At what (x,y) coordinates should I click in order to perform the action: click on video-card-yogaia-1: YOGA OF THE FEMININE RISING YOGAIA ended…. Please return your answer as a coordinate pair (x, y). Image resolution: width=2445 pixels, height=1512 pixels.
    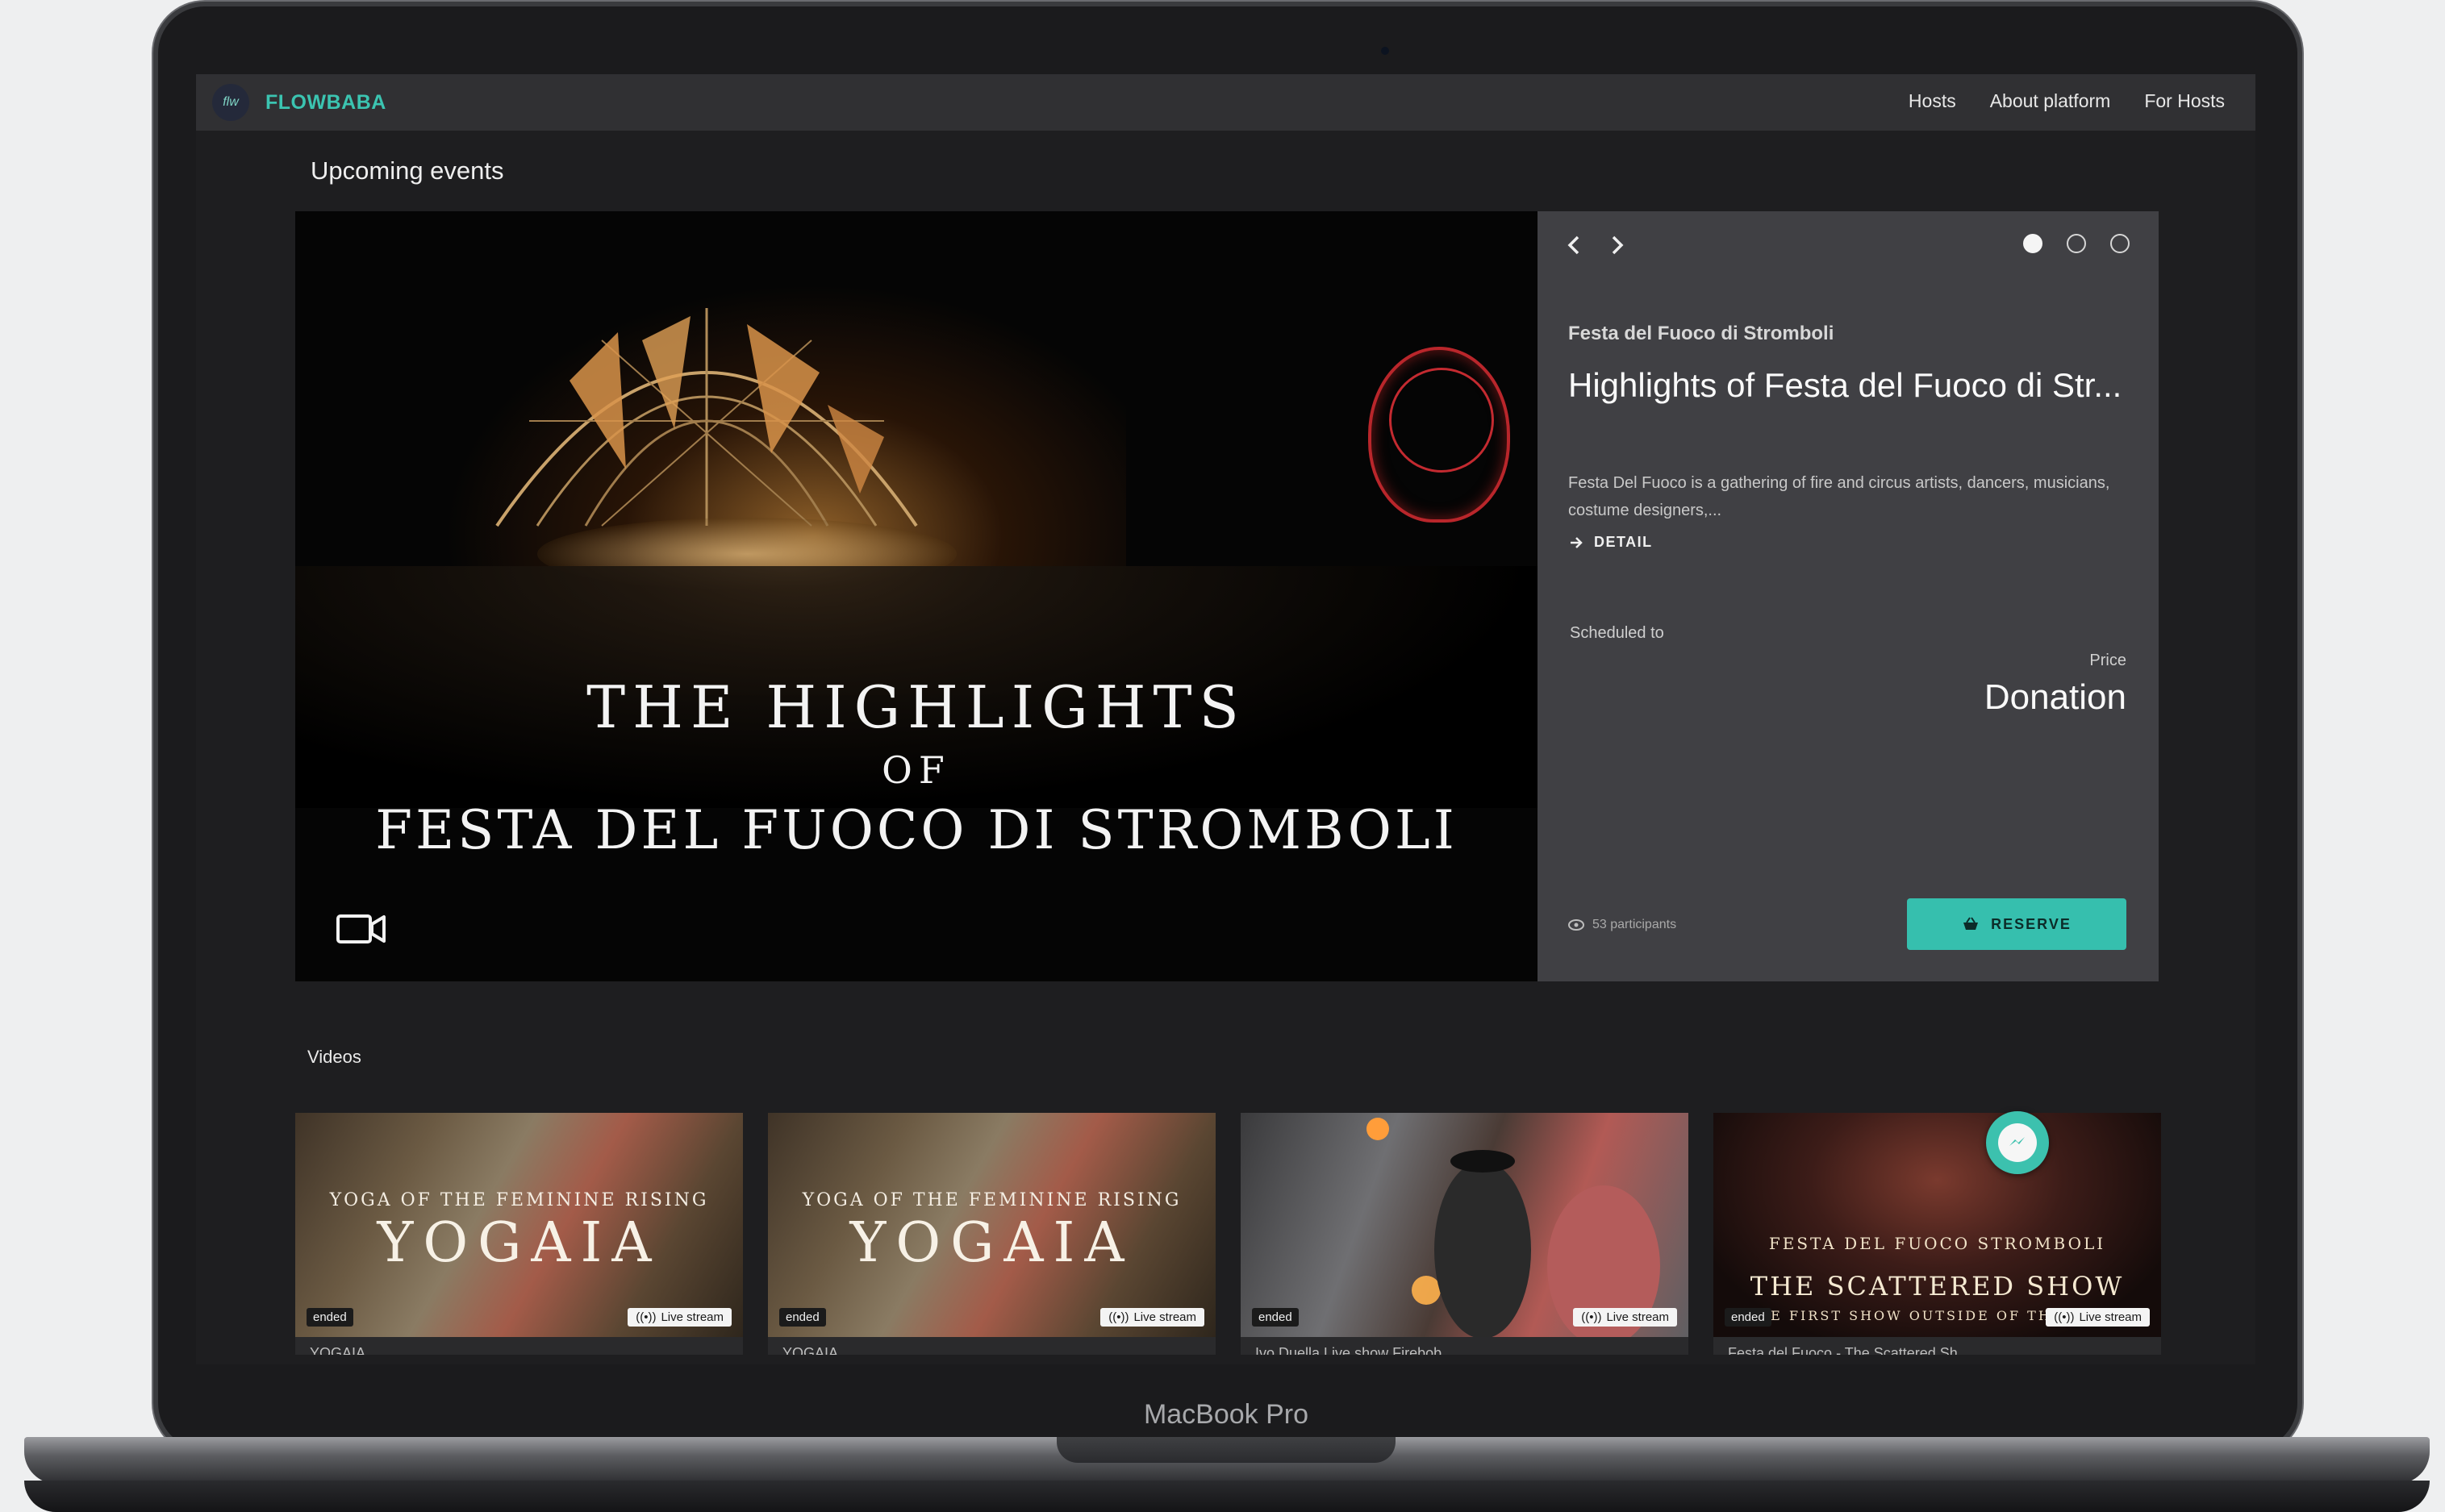
    Looking at the image, I should click on (519, 1234).